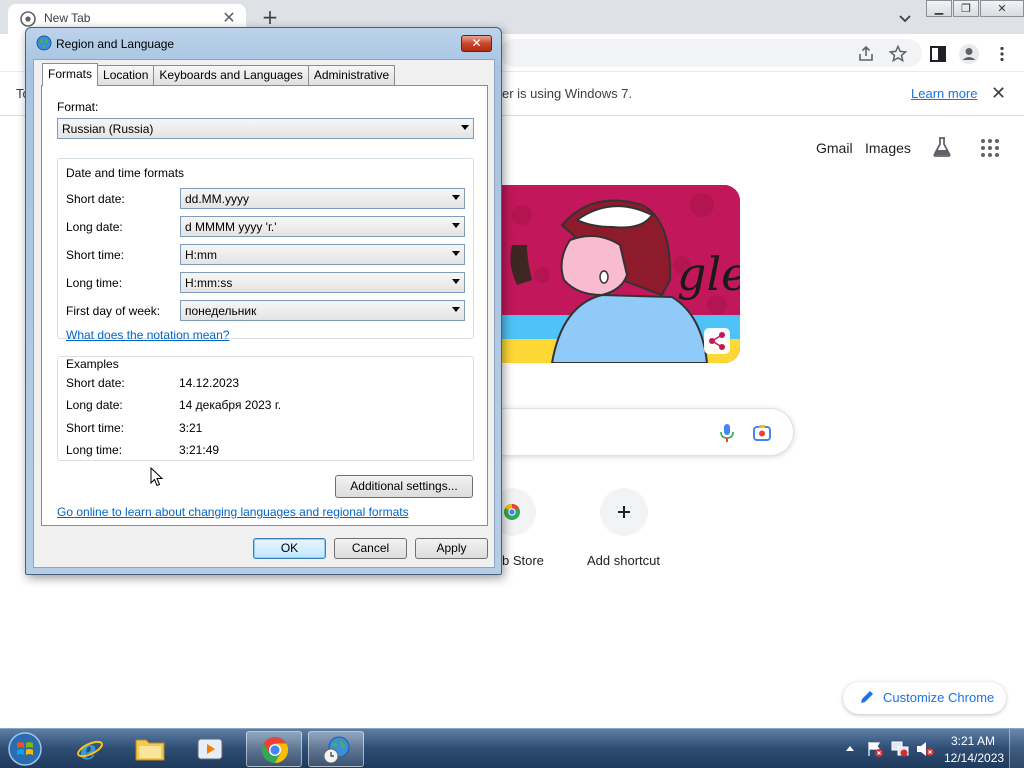  What do you see at coordinates (523, 560) in the screenshot?
I see `shortcut-web-store-label: b Store` at bounding box center [523, 560].